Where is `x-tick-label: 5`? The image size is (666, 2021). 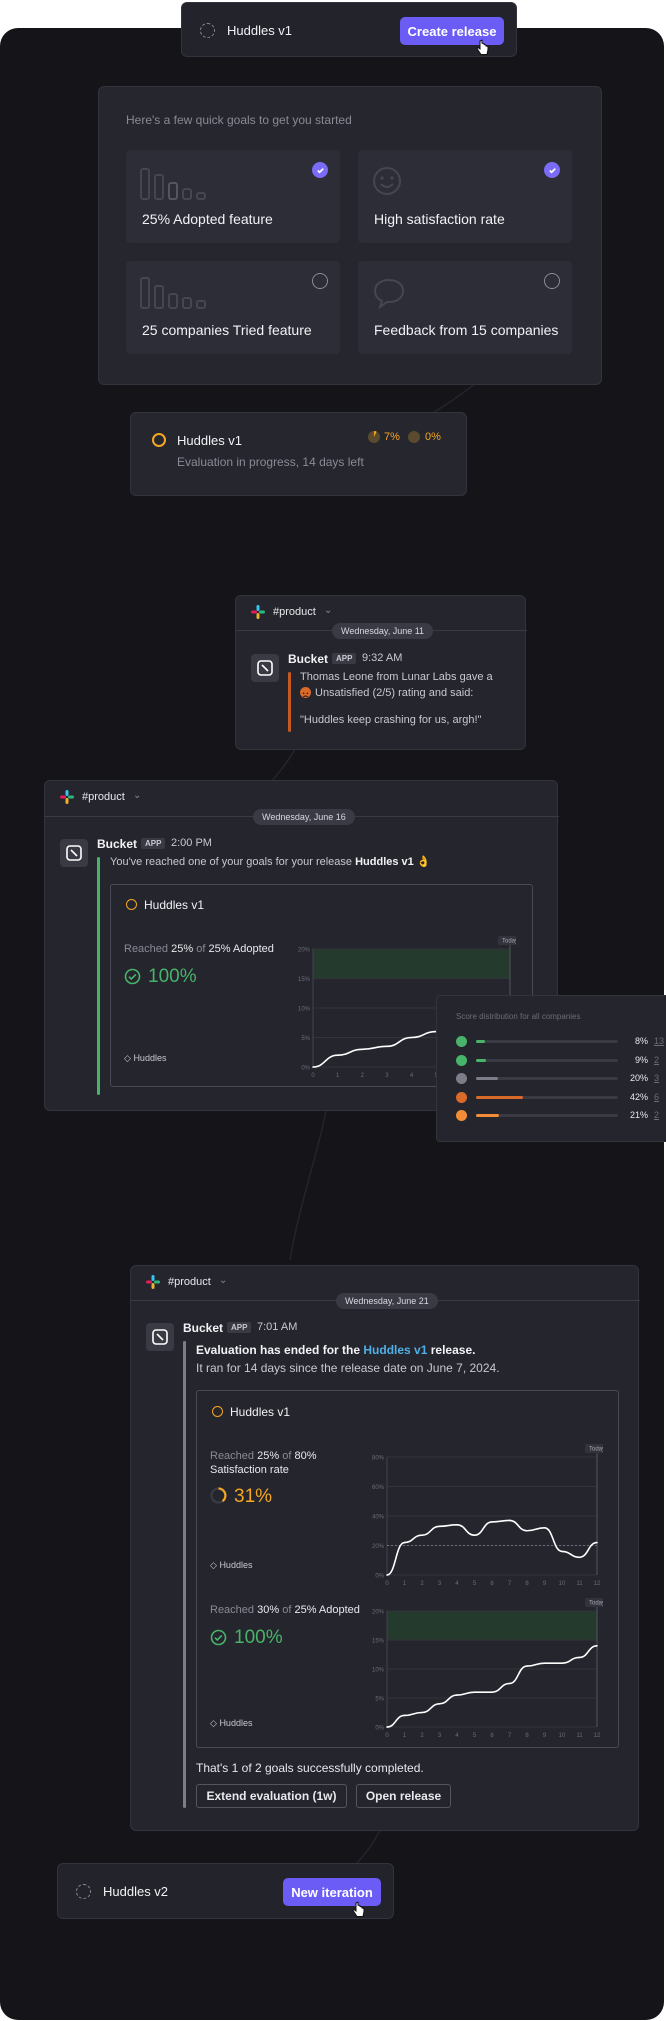 x-tick-label: 5 is located at coordinates (475, 1584).